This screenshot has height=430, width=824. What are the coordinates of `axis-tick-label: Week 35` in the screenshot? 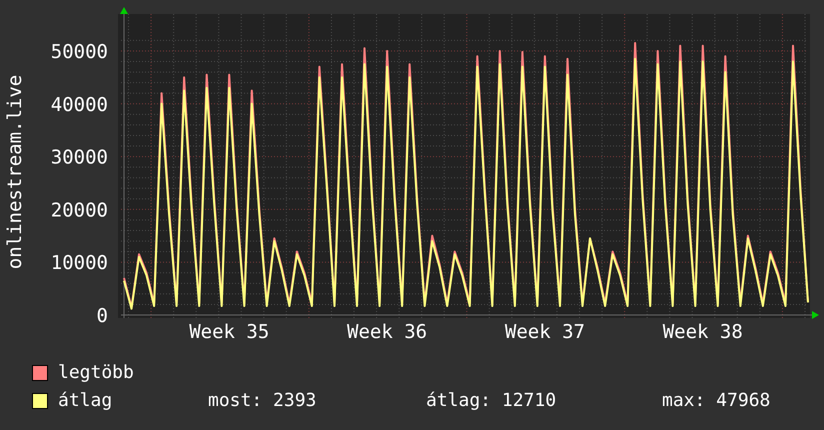 It's located at (229, 332).